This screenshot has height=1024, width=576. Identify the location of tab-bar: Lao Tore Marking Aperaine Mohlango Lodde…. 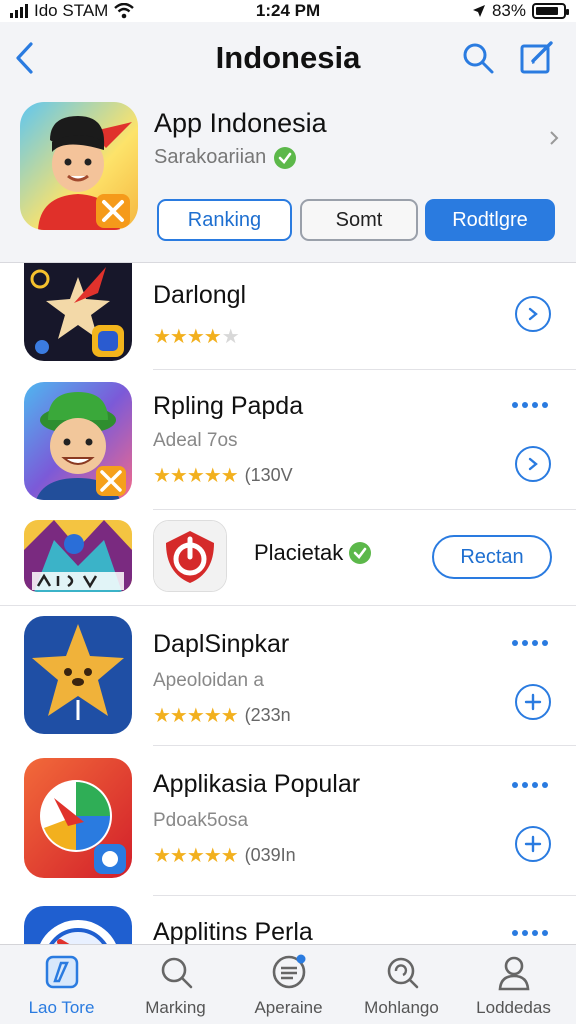
(288, 984).